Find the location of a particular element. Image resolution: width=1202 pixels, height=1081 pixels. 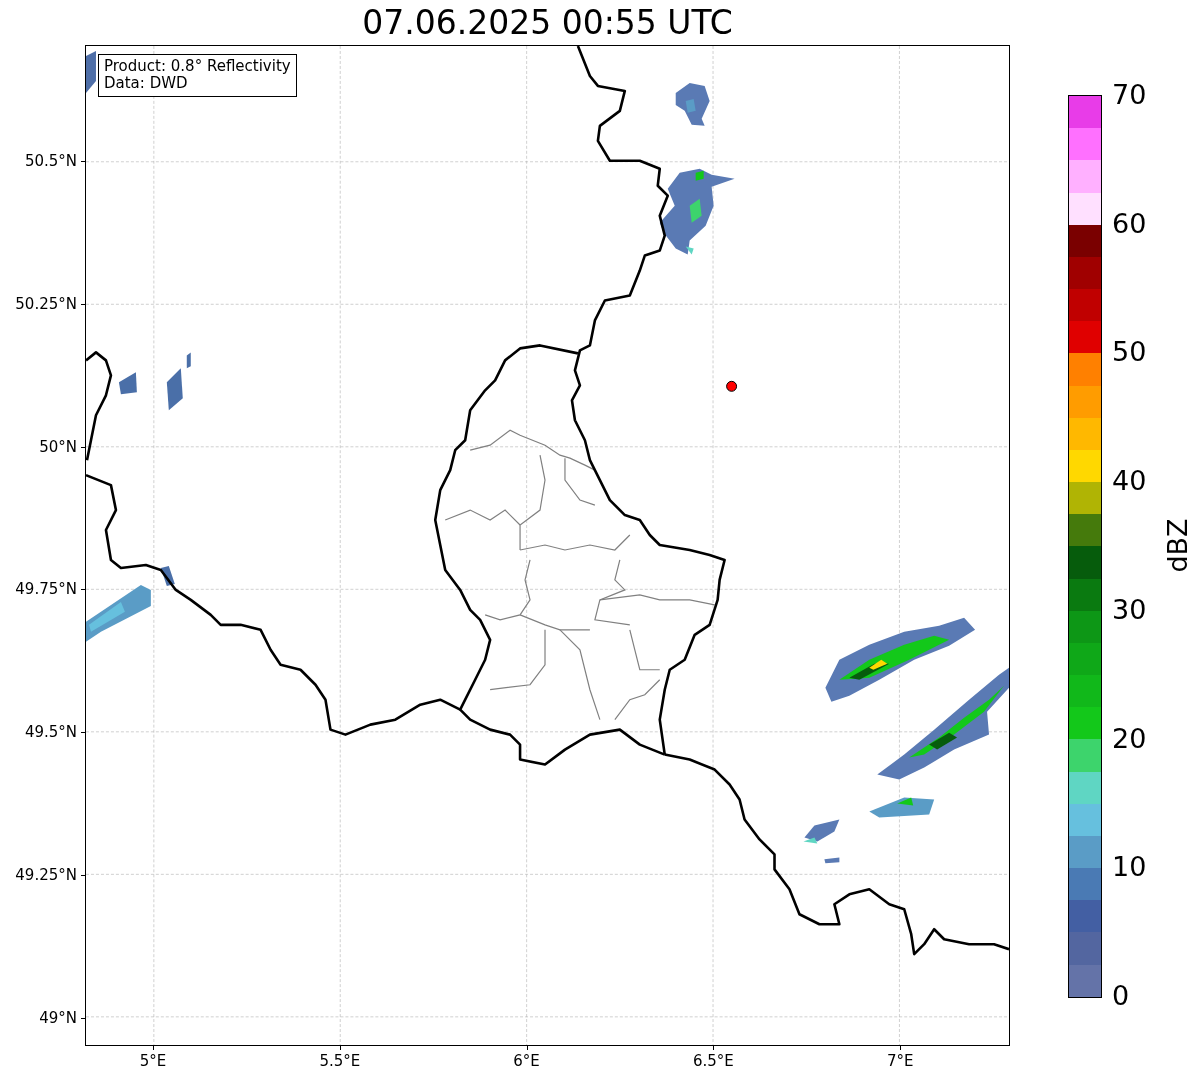

axis-tick-label: 7°E is located at coordinates (900, 1061).